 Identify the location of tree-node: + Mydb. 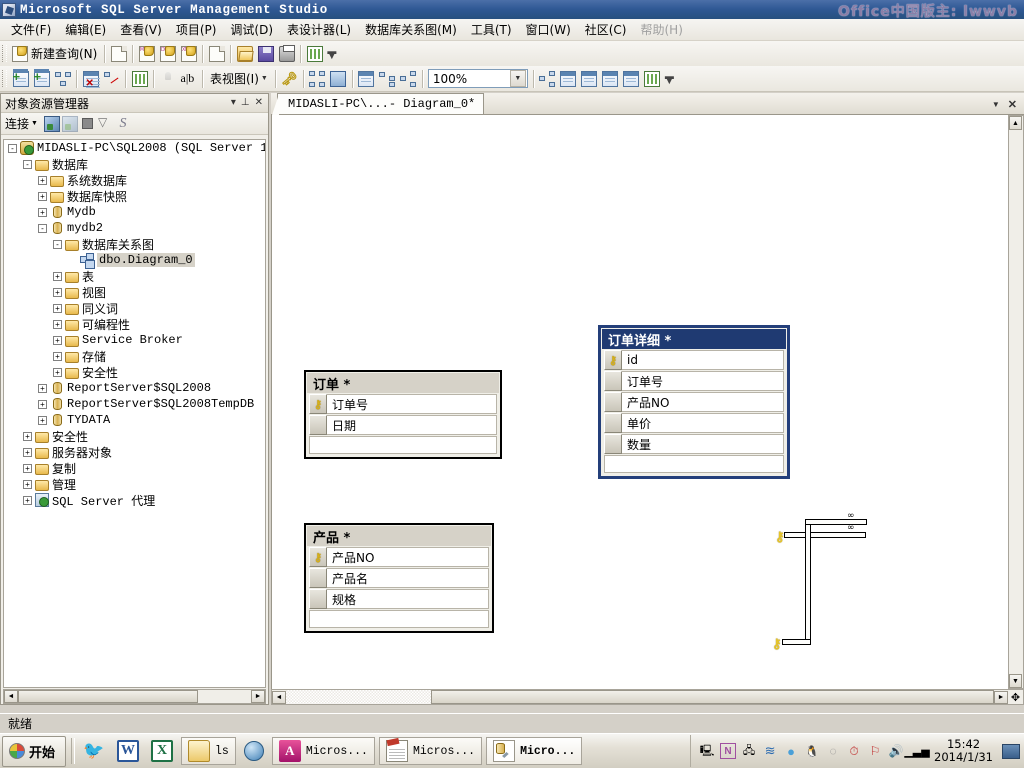
(134, 212).